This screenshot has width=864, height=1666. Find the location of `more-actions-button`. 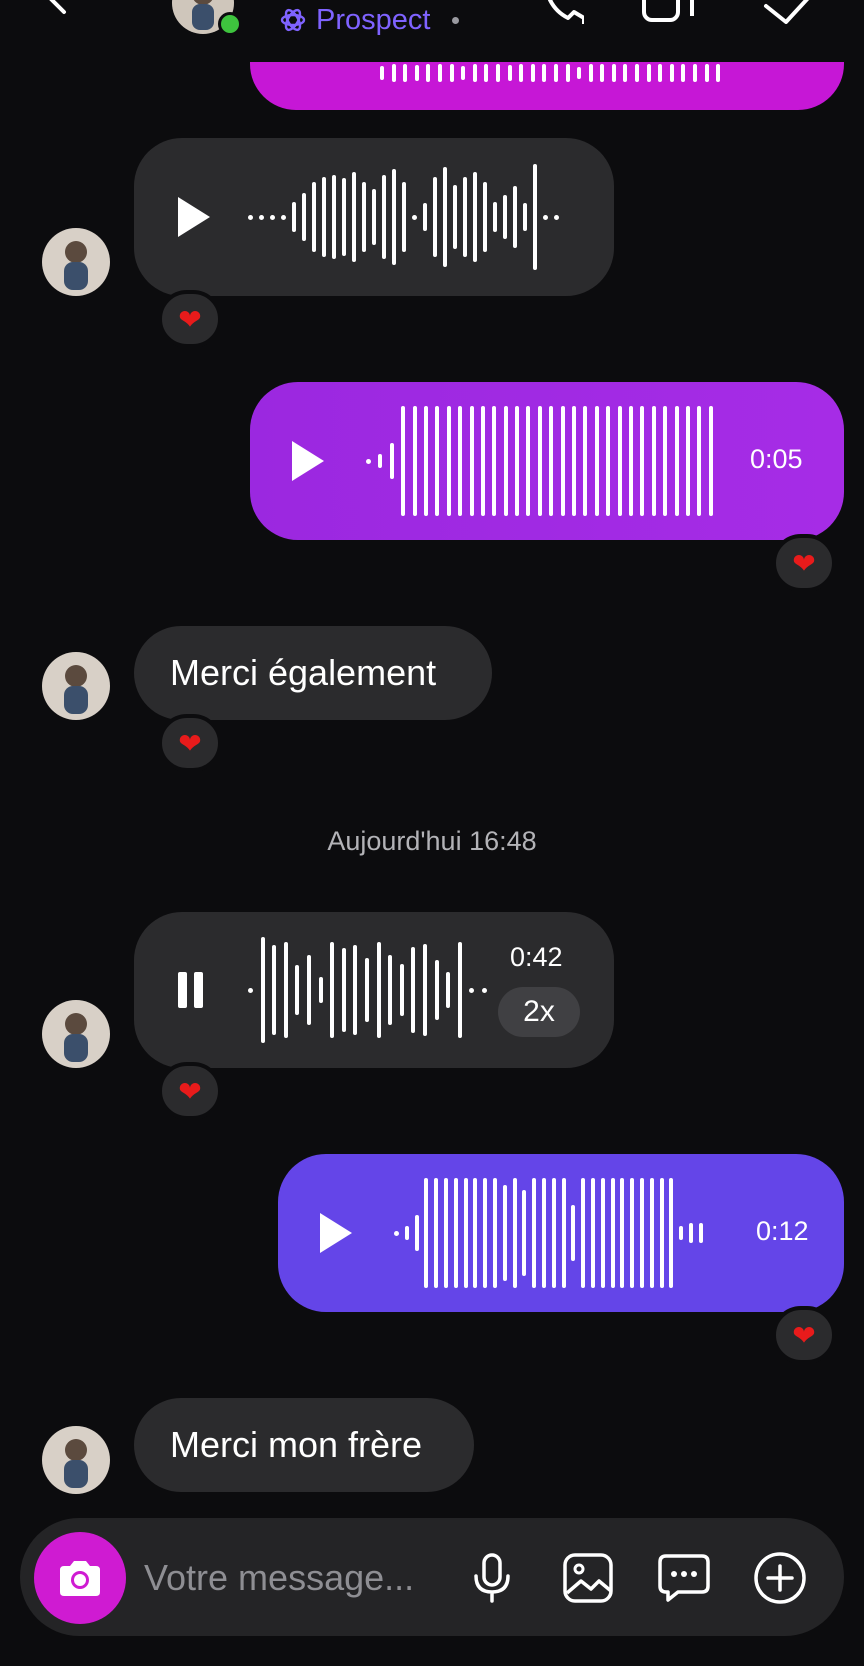

more-actions-button is located at coordinates (780, 1578).